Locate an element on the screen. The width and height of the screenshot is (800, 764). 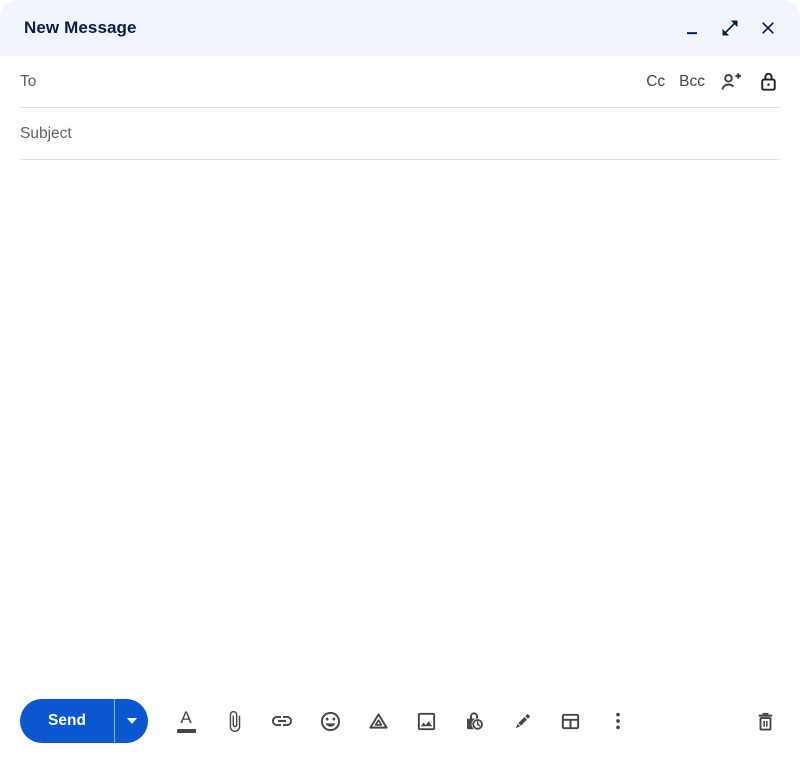
more-options-button is located at coordinates (618, 721).